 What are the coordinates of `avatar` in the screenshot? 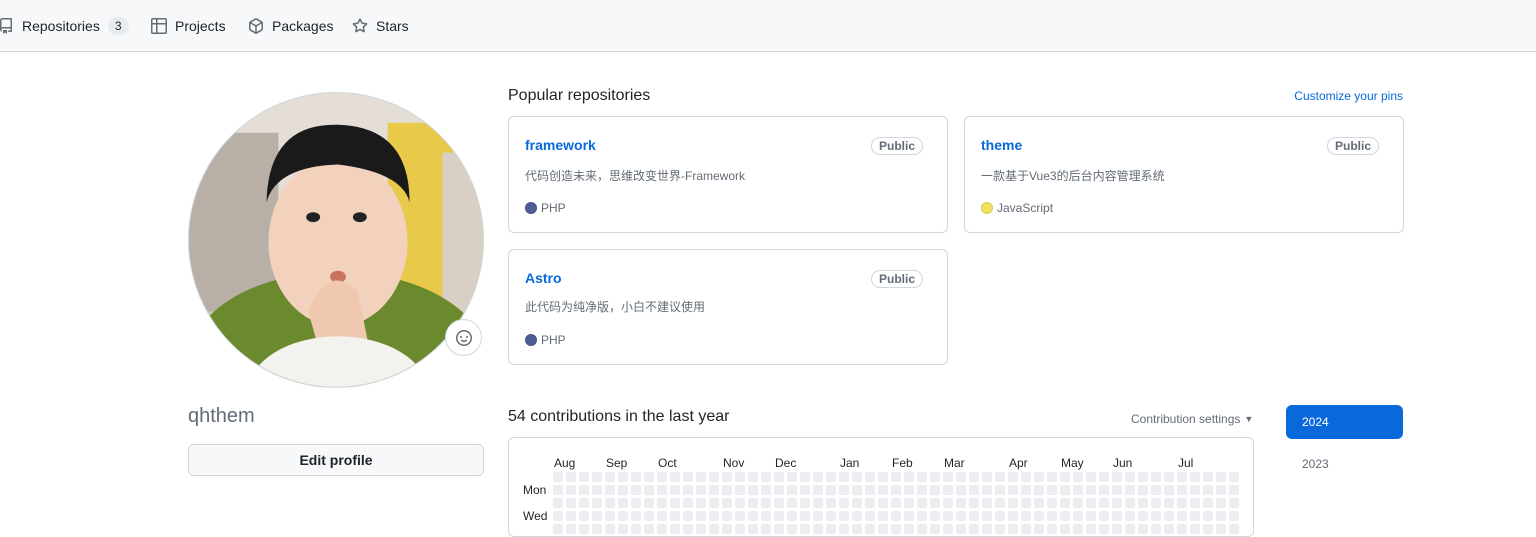 It's located at (336, 240).